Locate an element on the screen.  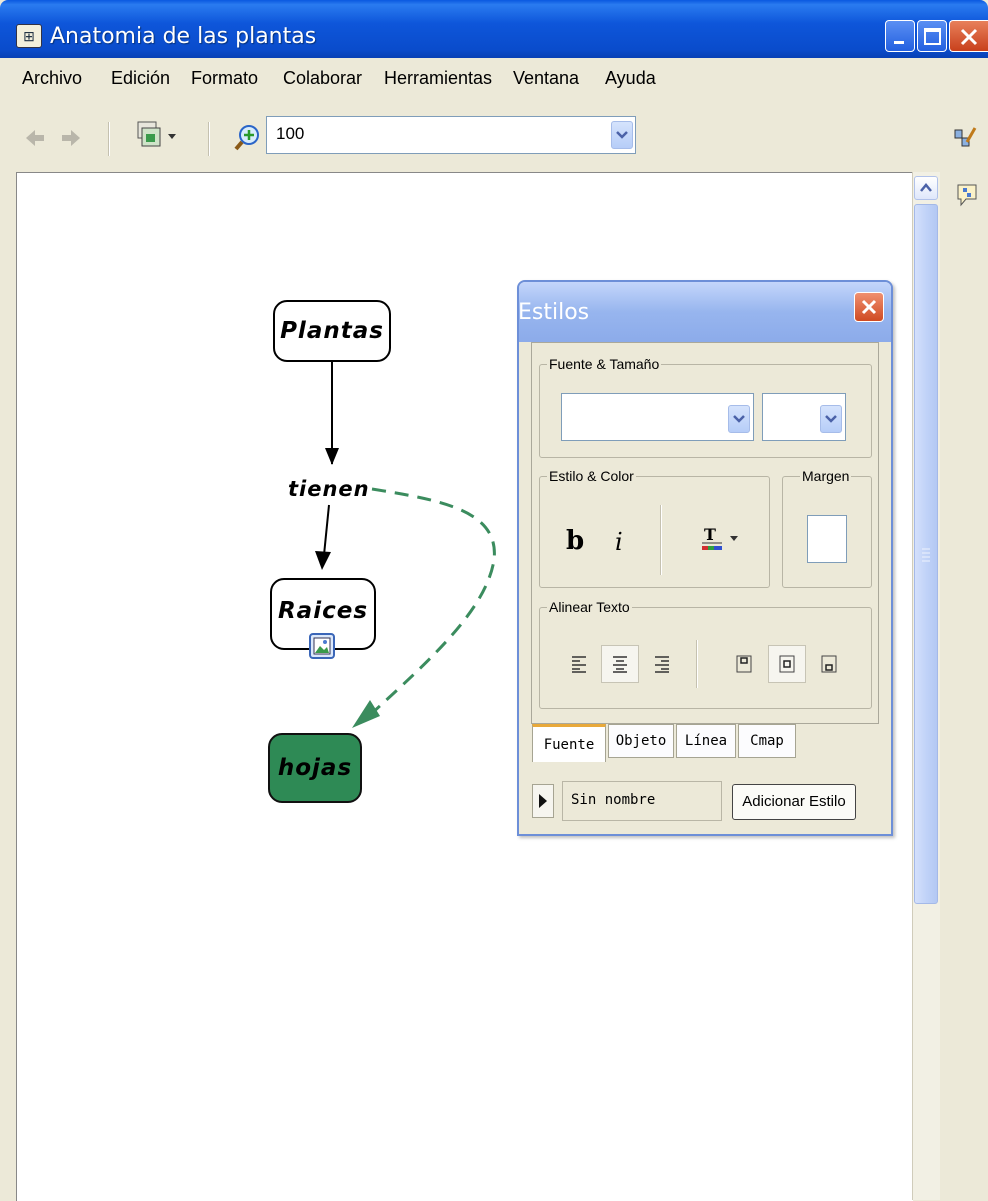
close-dialog-button is located at coordinates (869, 307).